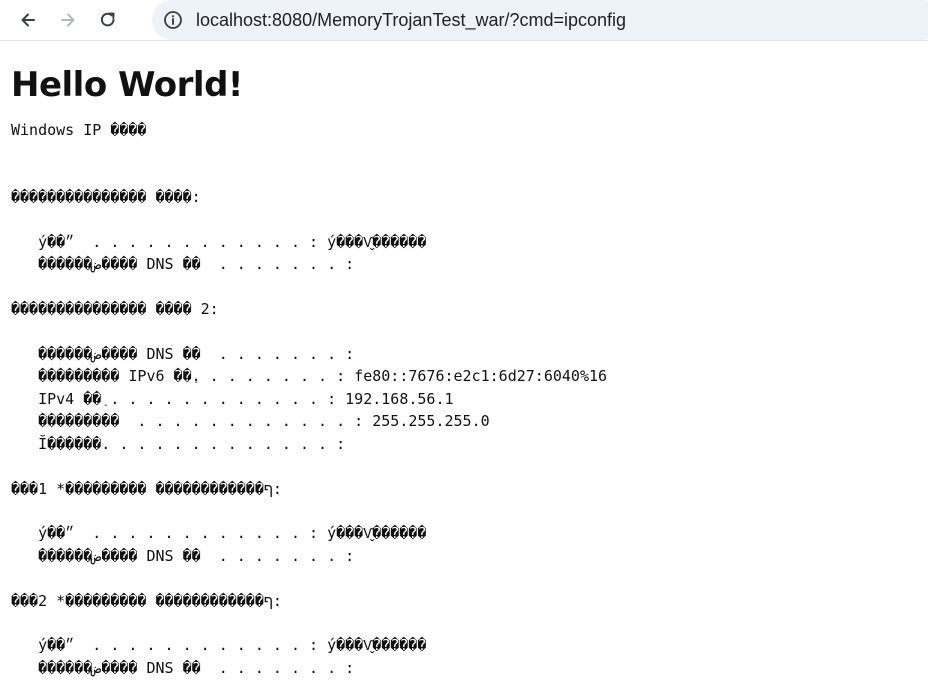 This screenshot has height=698, width=928. I want to click on site-info-icon, so click(173, 20).